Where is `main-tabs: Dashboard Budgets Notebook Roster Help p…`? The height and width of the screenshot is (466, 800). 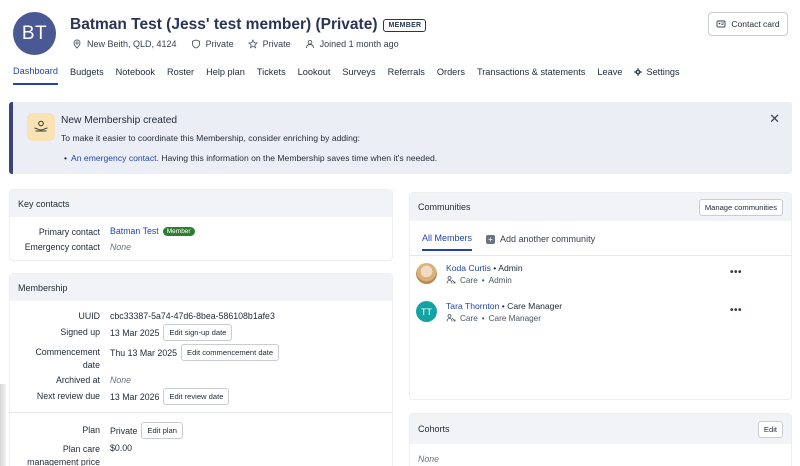
main-tabs: Dashboard Budgets Notebook Roster Help p… is located at coordinates (352, 75).